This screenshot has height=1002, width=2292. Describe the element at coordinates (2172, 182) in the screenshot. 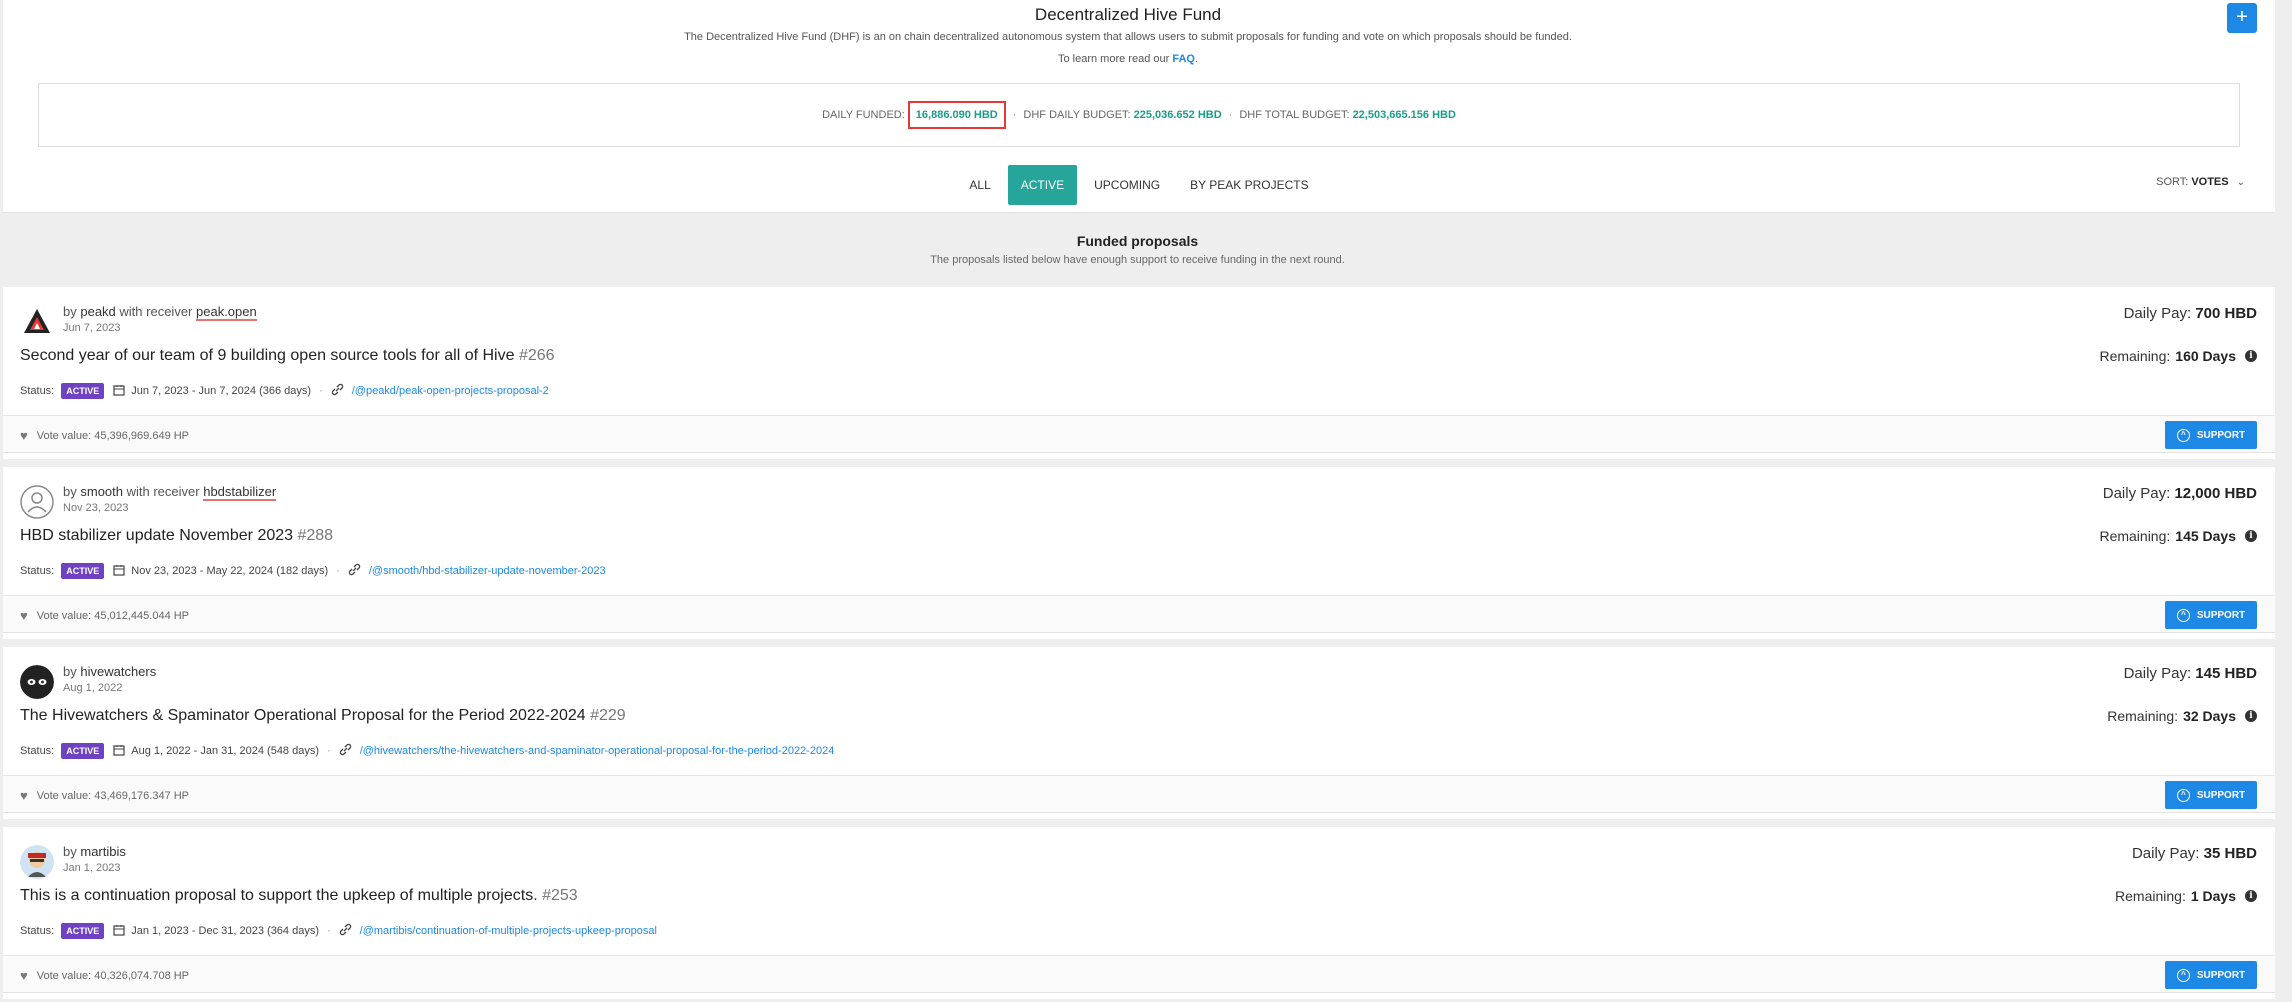

I see `sort-label: SORT:` at that location.